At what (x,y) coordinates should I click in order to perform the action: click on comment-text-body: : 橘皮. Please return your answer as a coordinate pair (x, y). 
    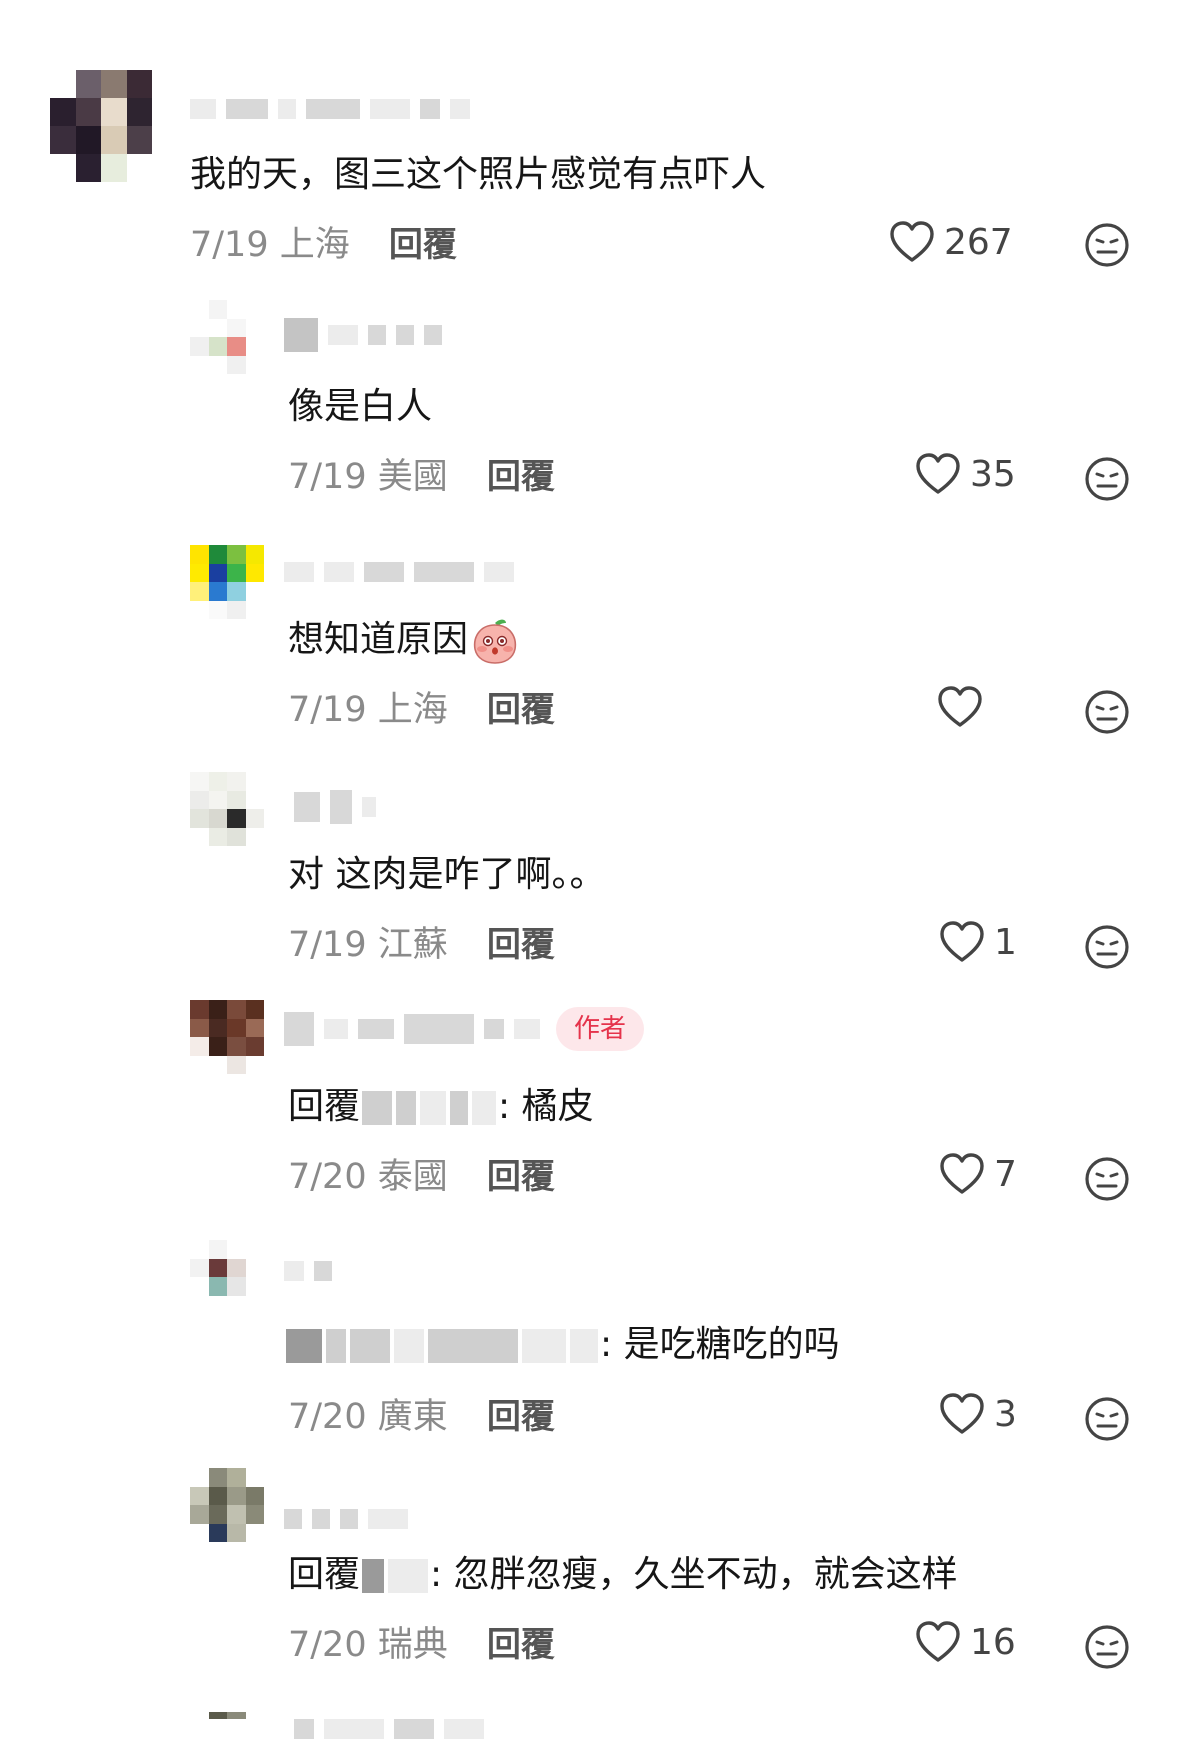
    Looking at the image, I should click on (546, 1106).